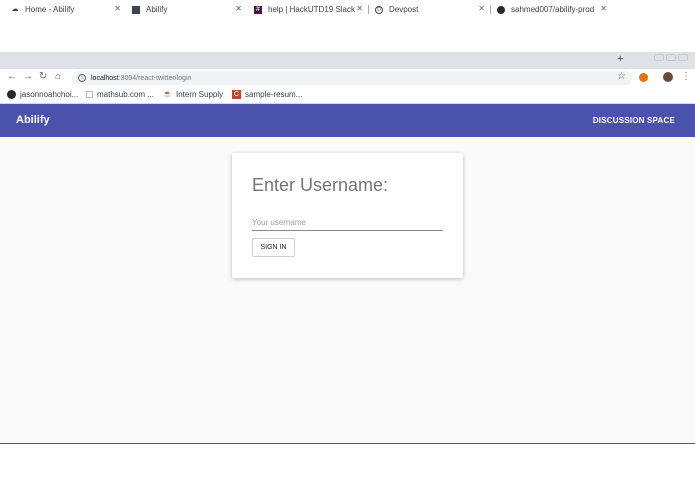 The image size is (695, 494). Describe the element at coordinates (50, 9) in the screenshot. I see `tab-label: Home - Abilify` at that location.